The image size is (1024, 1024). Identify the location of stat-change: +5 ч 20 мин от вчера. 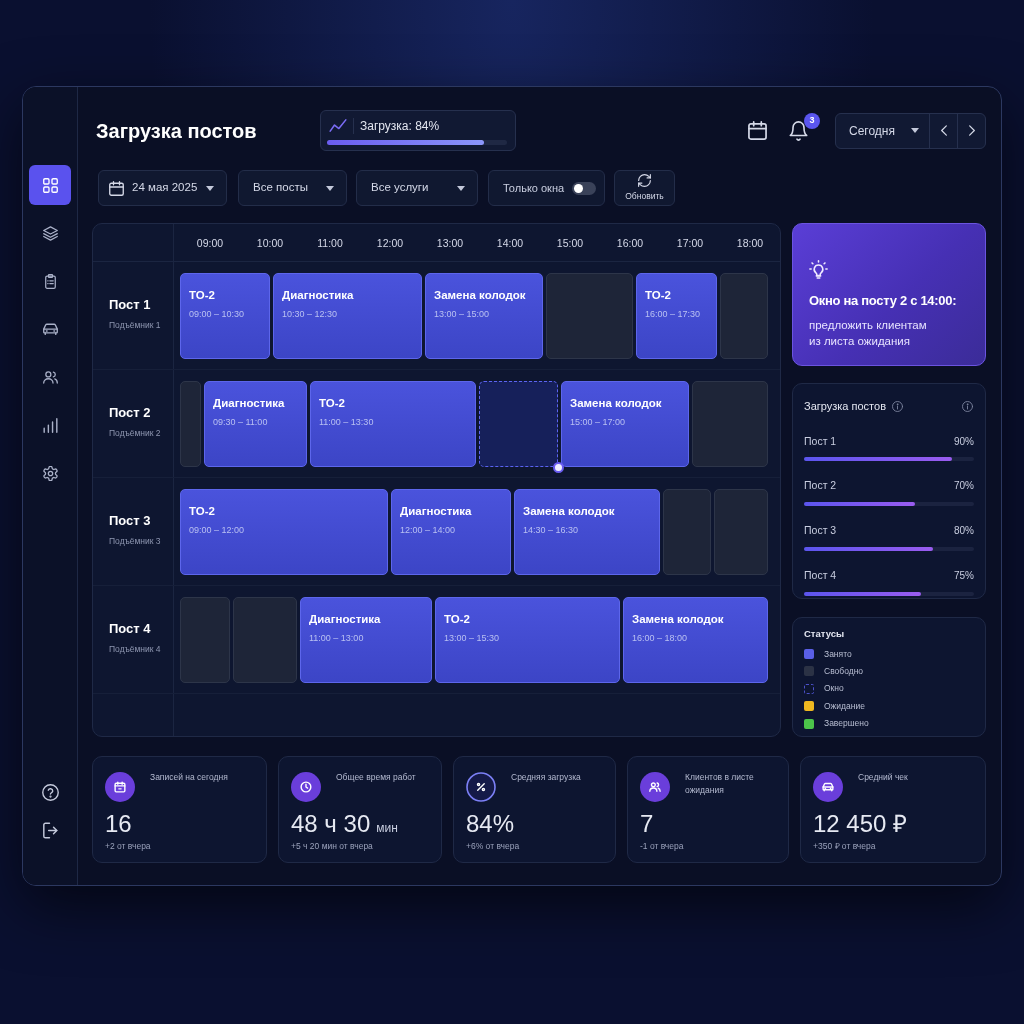
(332, 846).